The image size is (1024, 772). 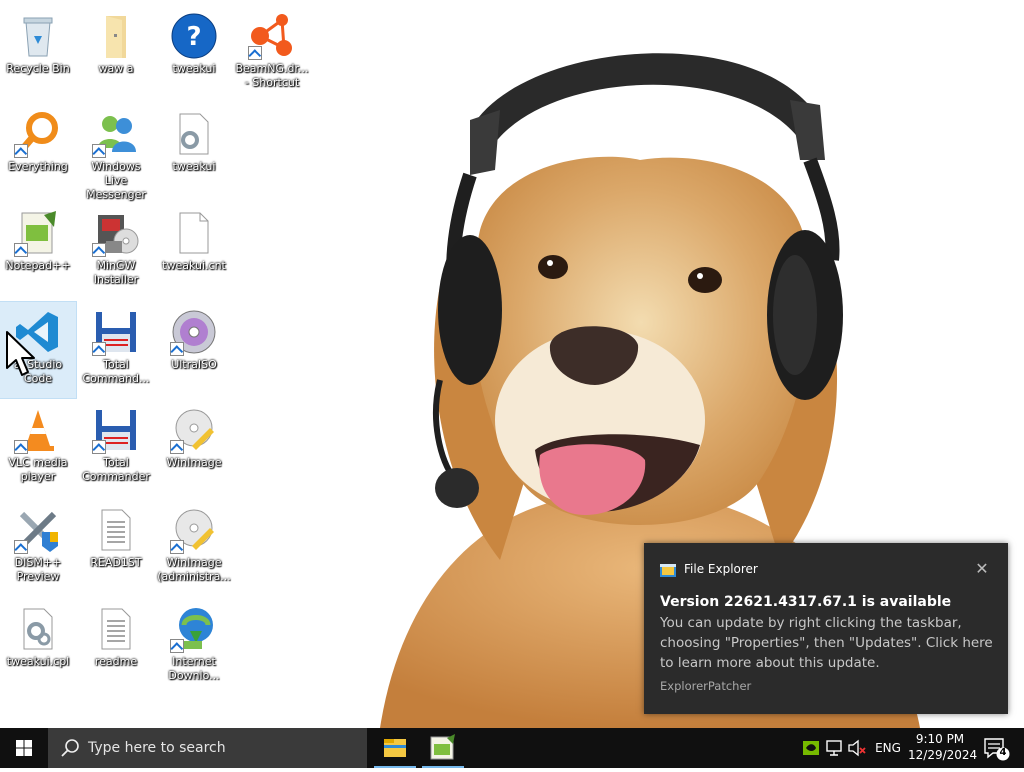 I want to click on search-icon, so click(x=70, y=748).